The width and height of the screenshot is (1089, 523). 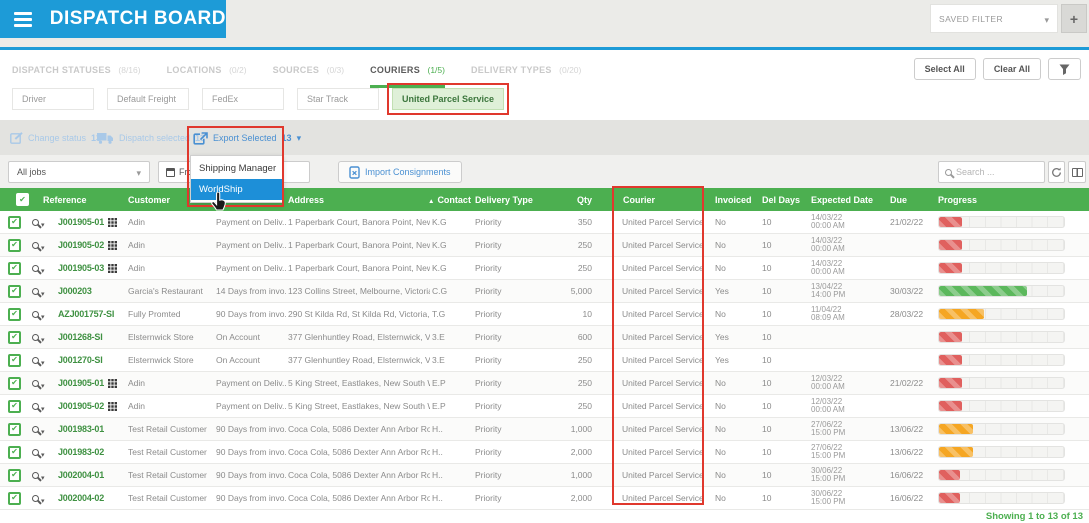 I want to click on dispatch-selected-button: Dispatch selected 13, so click(x=151, y=138).